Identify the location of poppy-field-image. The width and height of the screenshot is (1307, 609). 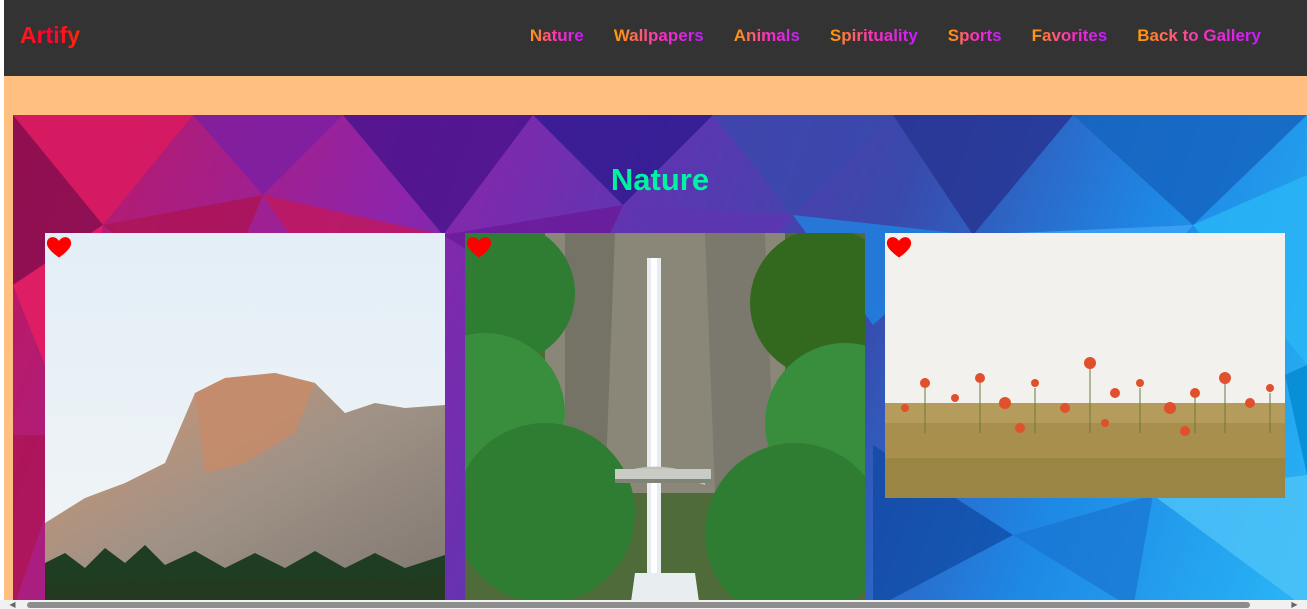
(1085, 365).